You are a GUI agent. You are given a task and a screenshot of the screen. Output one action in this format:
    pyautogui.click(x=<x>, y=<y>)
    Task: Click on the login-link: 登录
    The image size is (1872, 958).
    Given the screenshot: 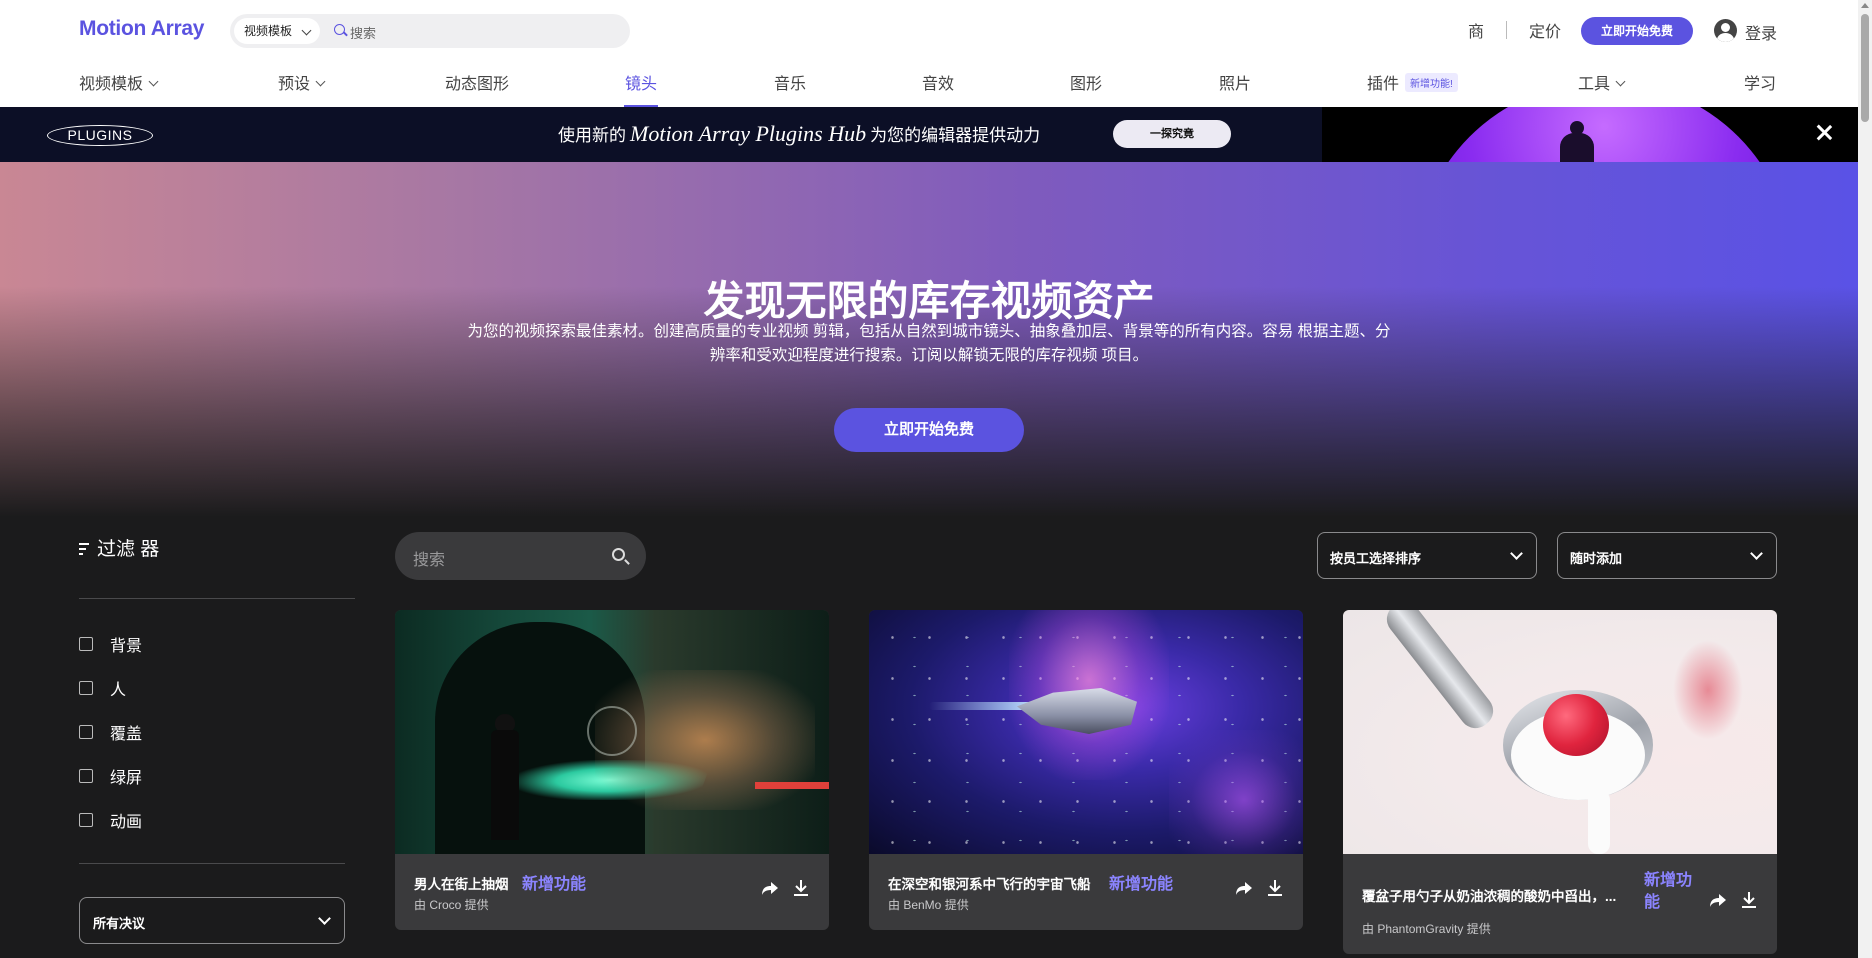 What is the action you would take?
    pyautogui.click(x=1761, y=32)
    